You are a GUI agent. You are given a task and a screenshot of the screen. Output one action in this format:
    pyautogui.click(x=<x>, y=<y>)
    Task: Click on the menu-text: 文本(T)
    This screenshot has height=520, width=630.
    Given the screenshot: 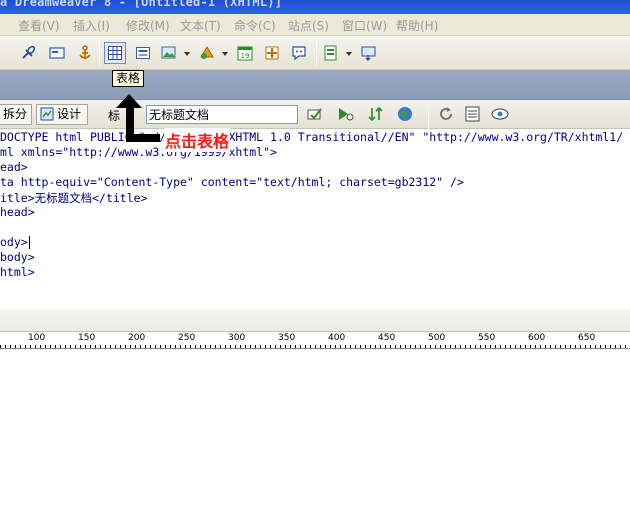 What is the action you would take?
    pyautogui.click(x=200, y=25)
    